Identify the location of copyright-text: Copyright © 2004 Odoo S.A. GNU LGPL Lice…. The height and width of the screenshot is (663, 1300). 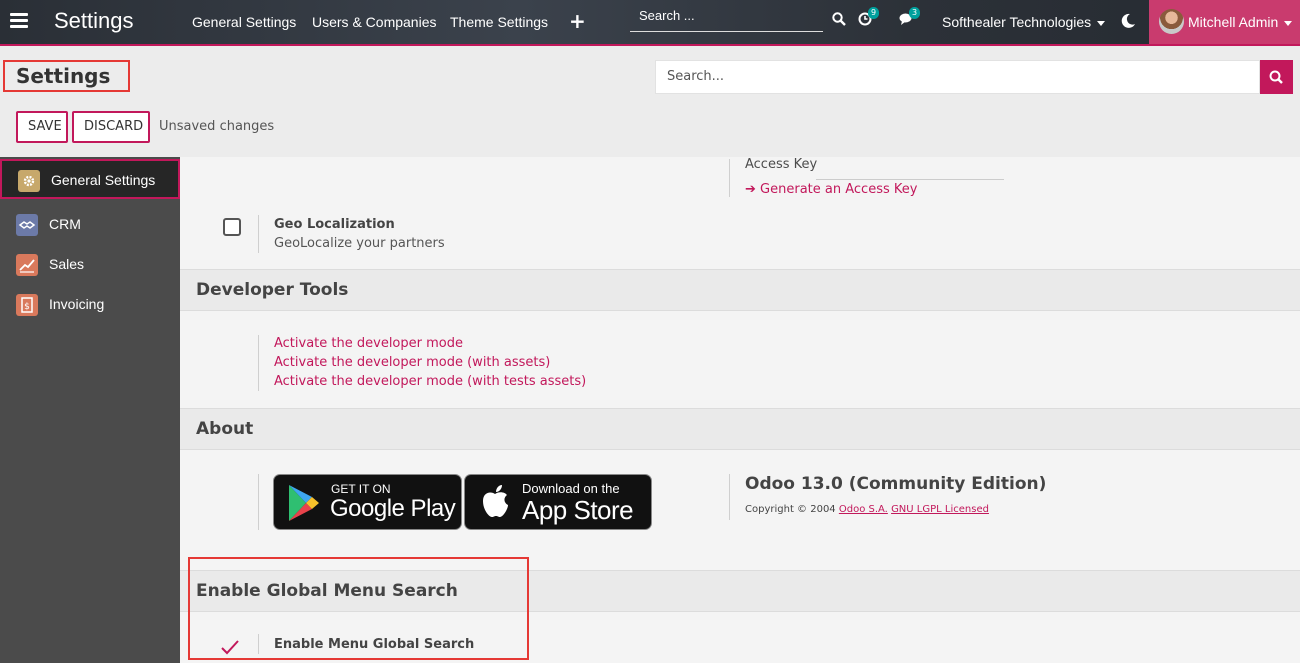
(867, 509).